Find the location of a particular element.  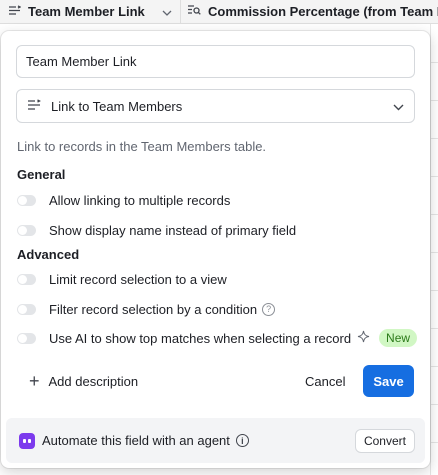

column-header-commission: Commission Percentage (from Team Me is located at coordinates (309, 12).